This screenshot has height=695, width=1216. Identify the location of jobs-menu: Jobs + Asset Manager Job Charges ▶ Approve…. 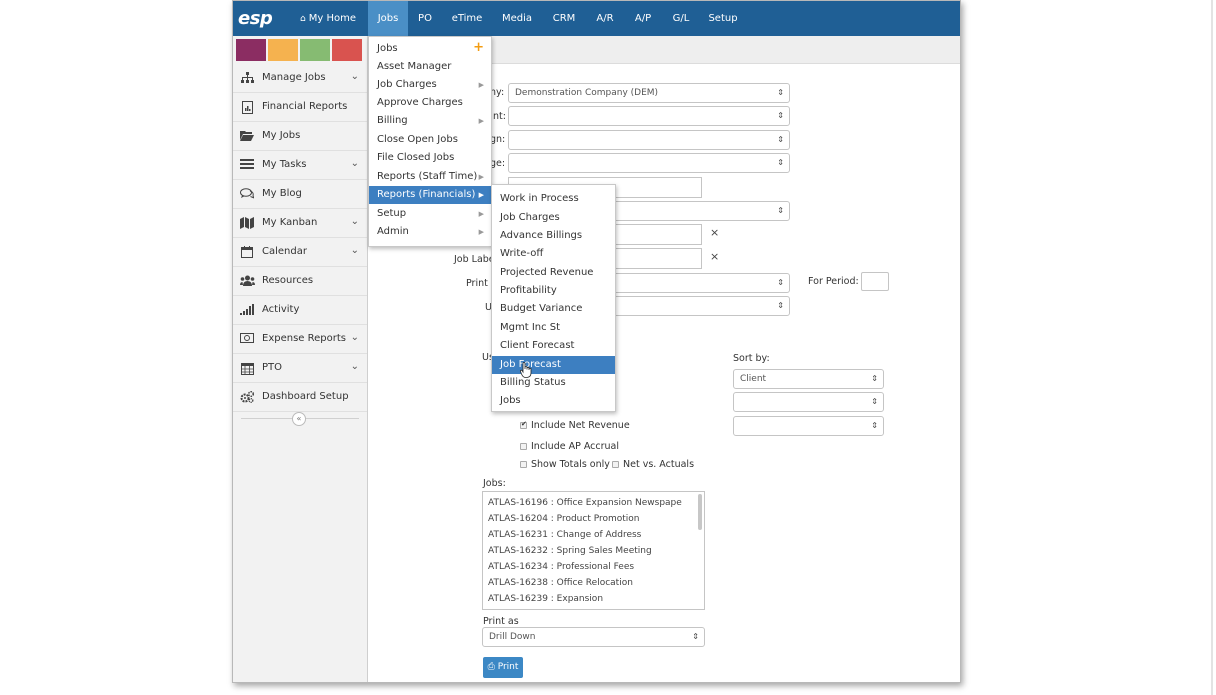
(430, 141).